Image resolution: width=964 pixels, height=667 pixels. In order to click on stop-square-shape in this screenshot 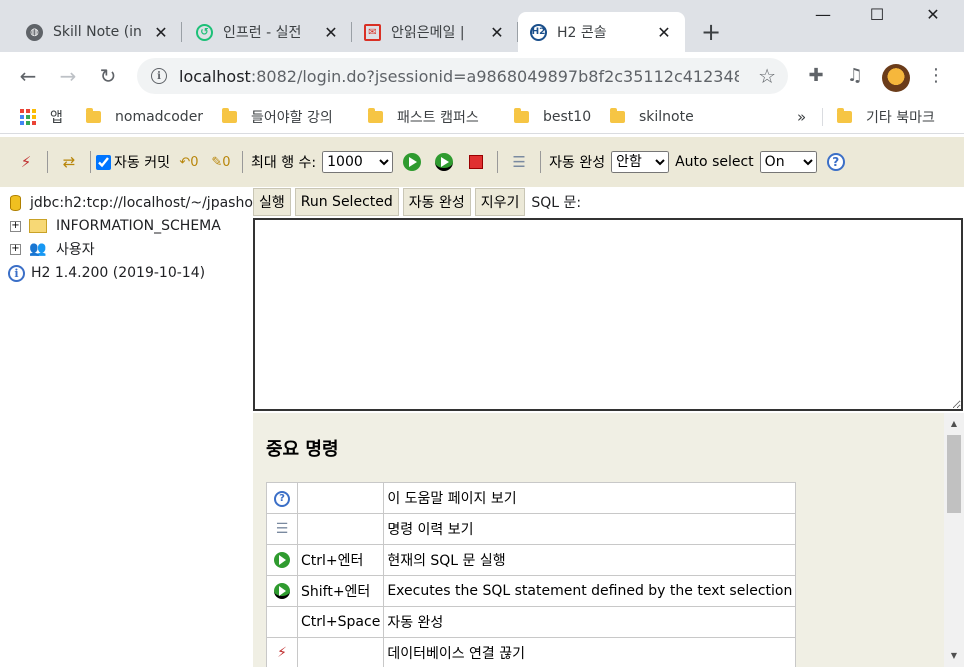, I will do `click(476, 162)`.